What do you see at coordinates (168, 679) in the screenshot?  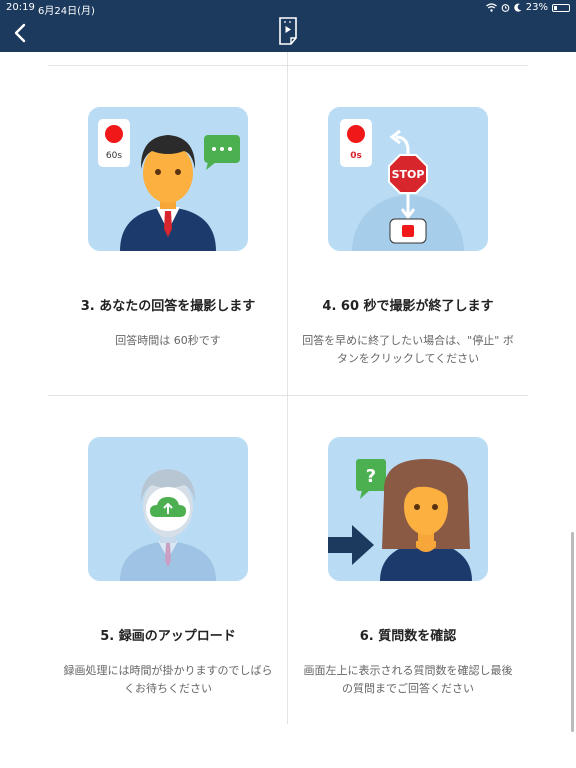 I see `card-description: 録画処理には時間が掛かりますのでしばらくお待ちください` at bounding box center [168, 679].